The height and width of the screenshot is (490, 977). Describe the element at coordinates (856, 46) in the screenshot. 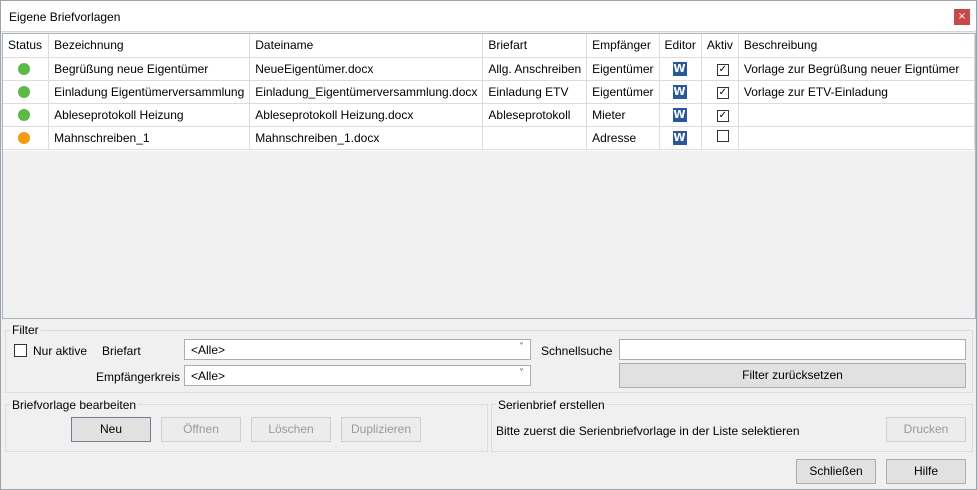

I see `col-header-beschreibung: Beschreibung` at that location.